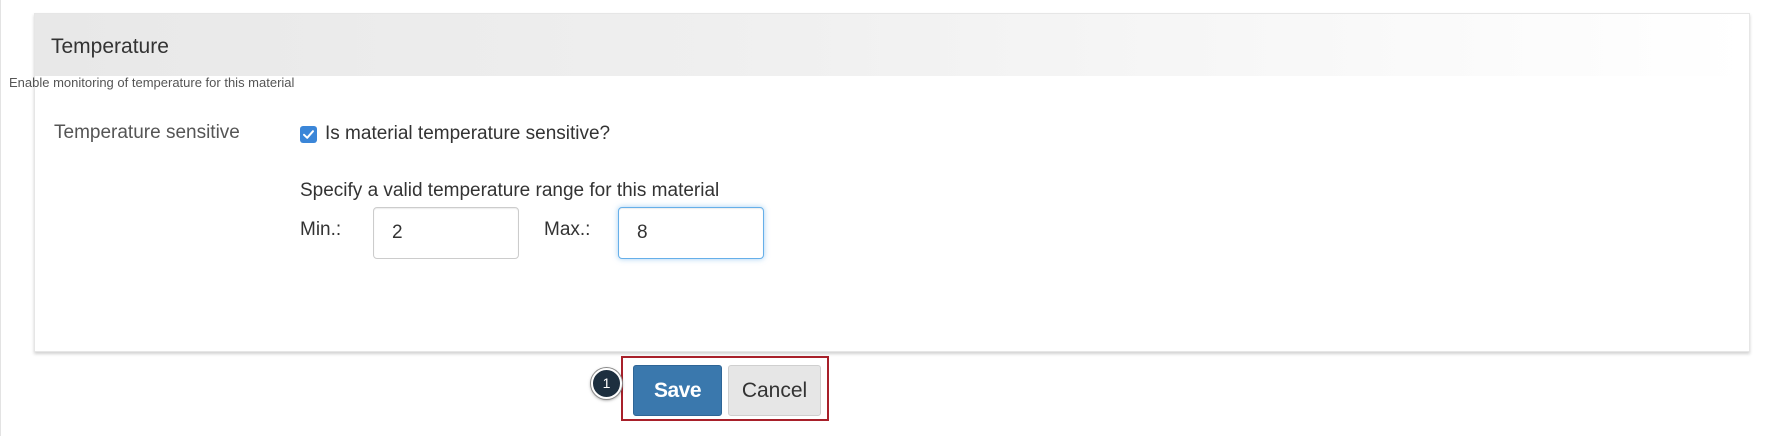  Describe the element at coordinates (774, 390) in the screenshot. I see `cancel-button: Cancel` at that location.